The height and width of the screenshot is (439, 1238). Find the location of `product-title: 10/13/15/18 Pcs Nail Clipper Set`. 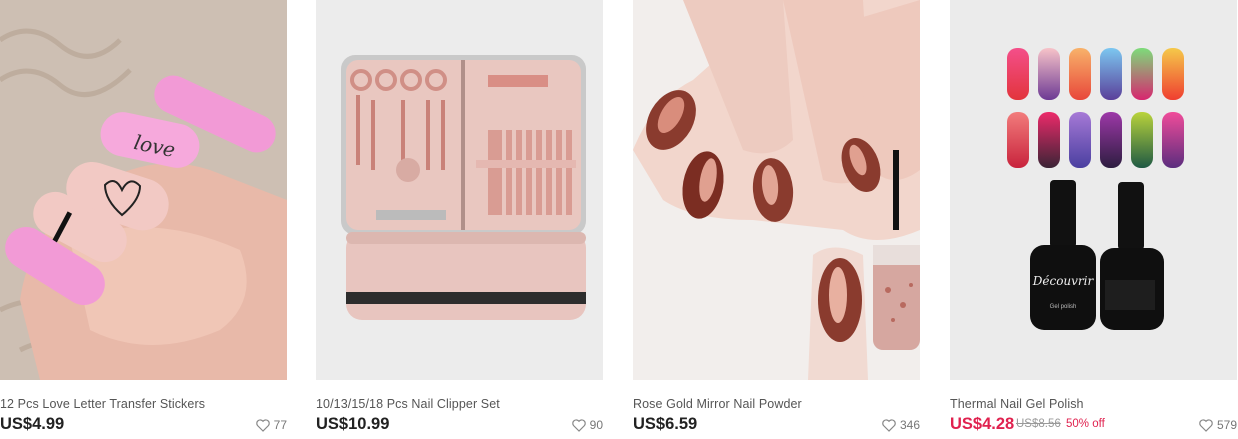

product-title: 10/13/15/18 Pcs Nail Clipper Set is located at coordinates (459, 404).